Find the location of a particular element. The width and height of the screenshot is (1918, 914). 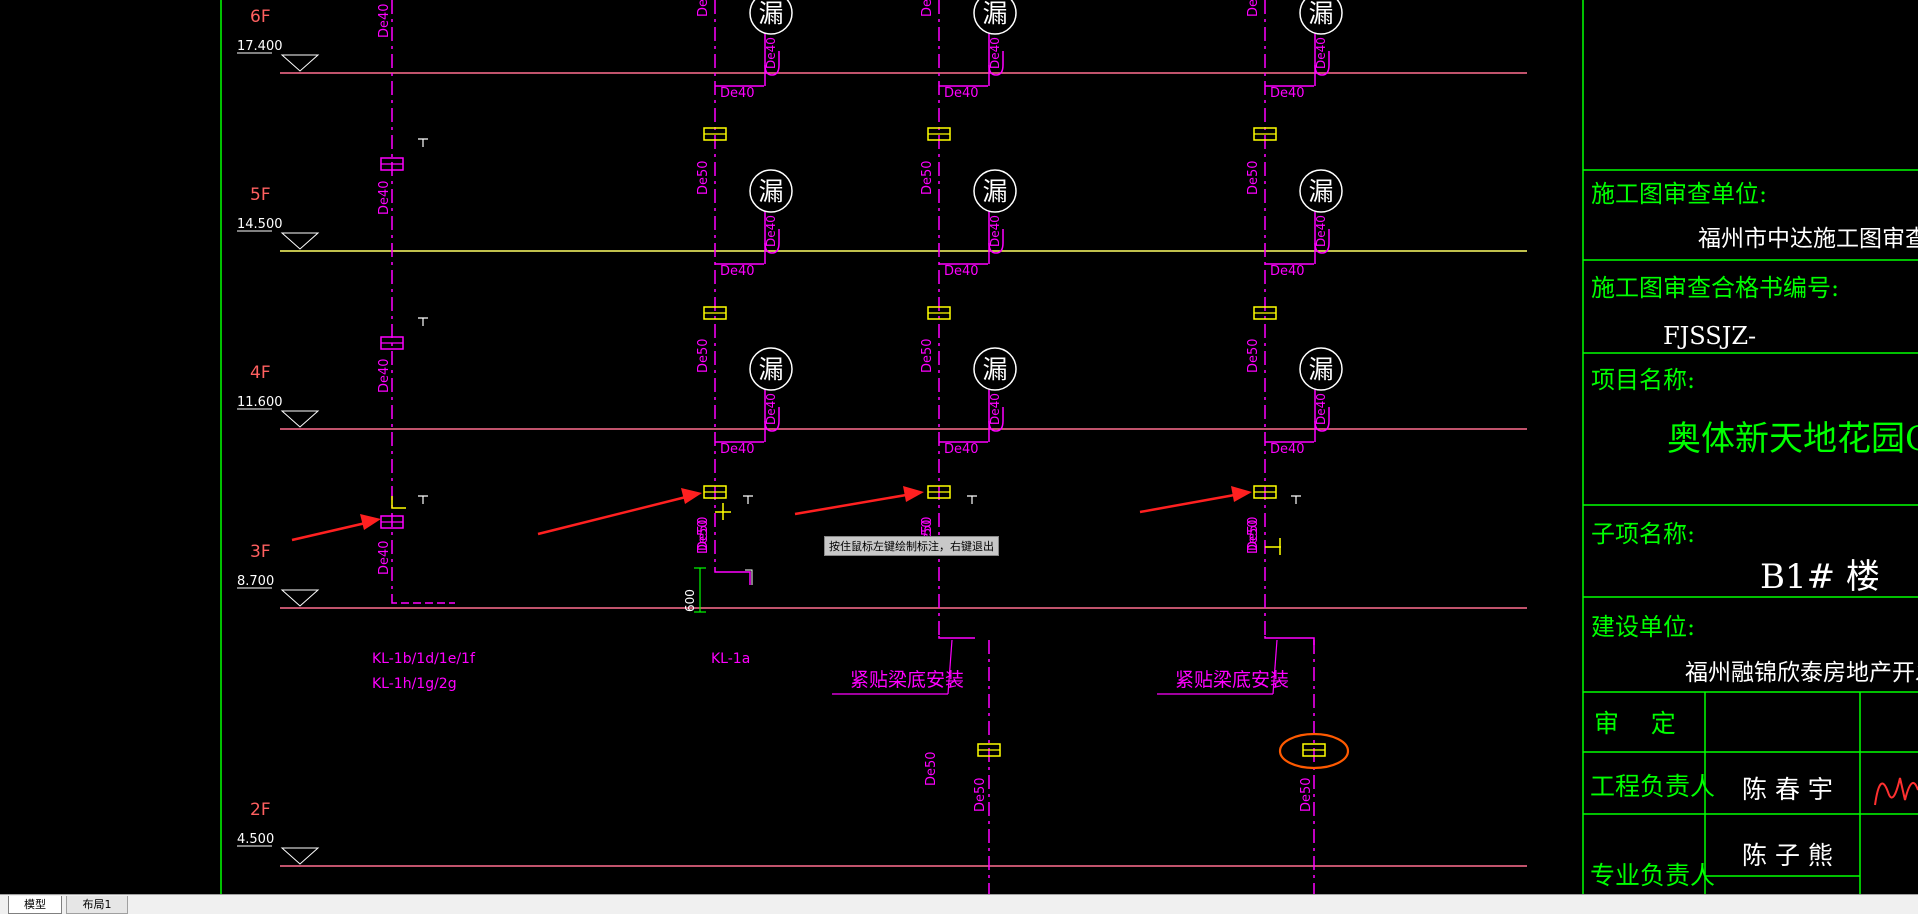

cert-number-value: FJSSJZ- is located at coordinates (1709, 336).